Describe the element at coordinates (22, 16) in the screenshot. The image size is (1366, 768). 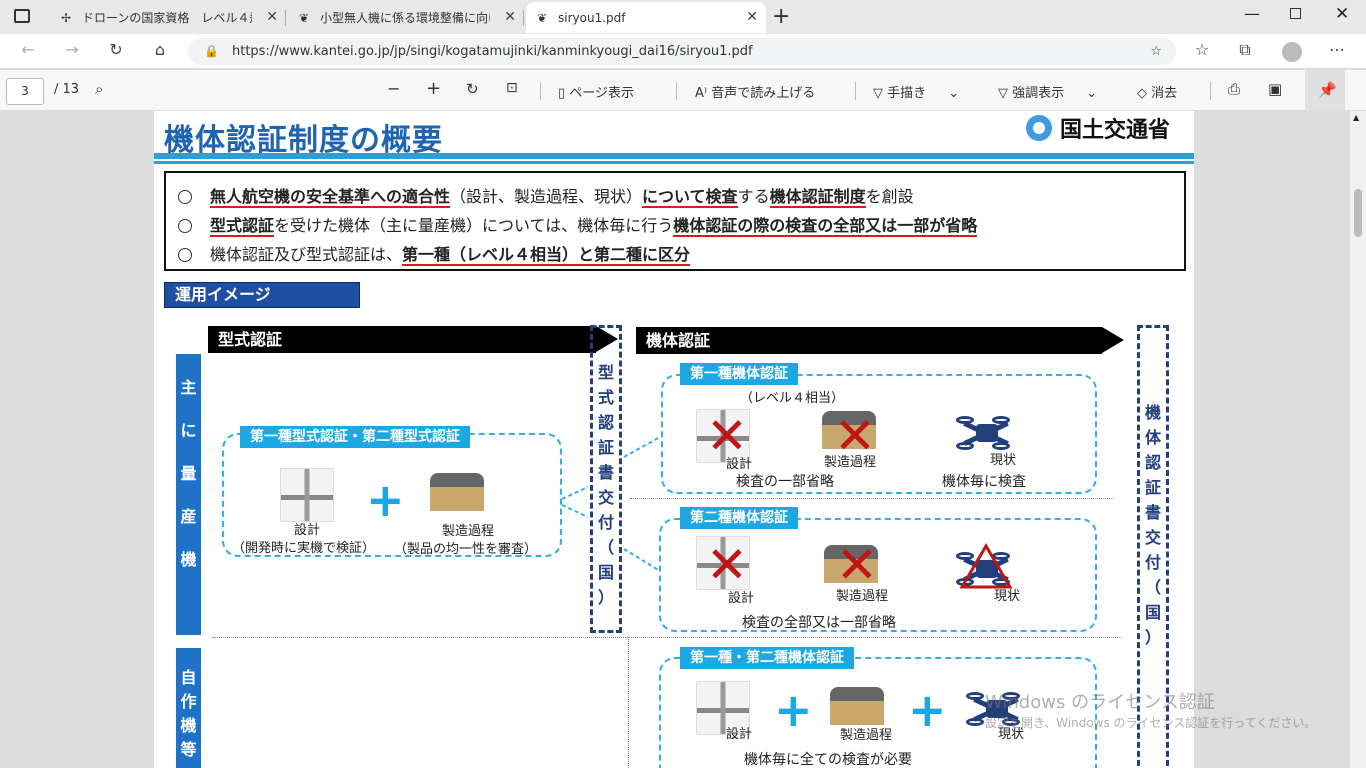
I see `tab-actions-icon` at that location.